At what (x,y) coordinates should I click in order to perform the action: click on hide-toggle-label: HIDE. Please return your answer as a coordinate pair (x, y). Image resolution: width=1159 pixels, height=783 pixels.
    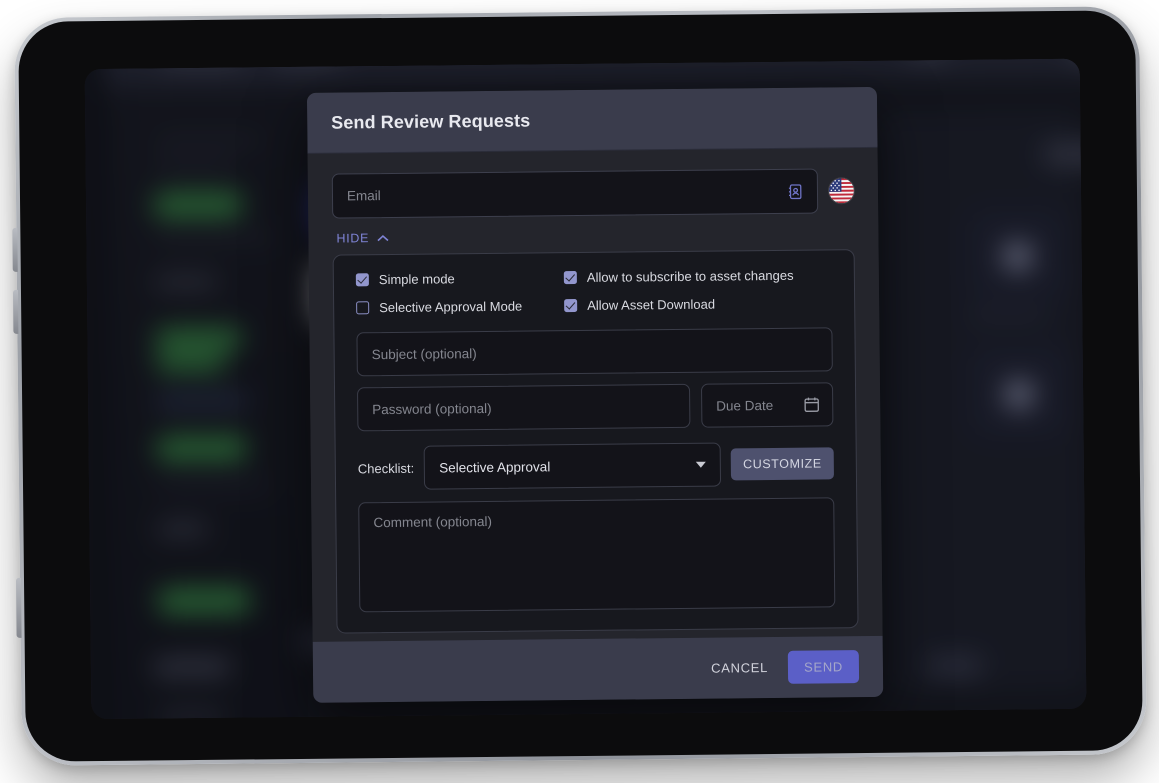
    Looking at the image, I should click on (353, 238).